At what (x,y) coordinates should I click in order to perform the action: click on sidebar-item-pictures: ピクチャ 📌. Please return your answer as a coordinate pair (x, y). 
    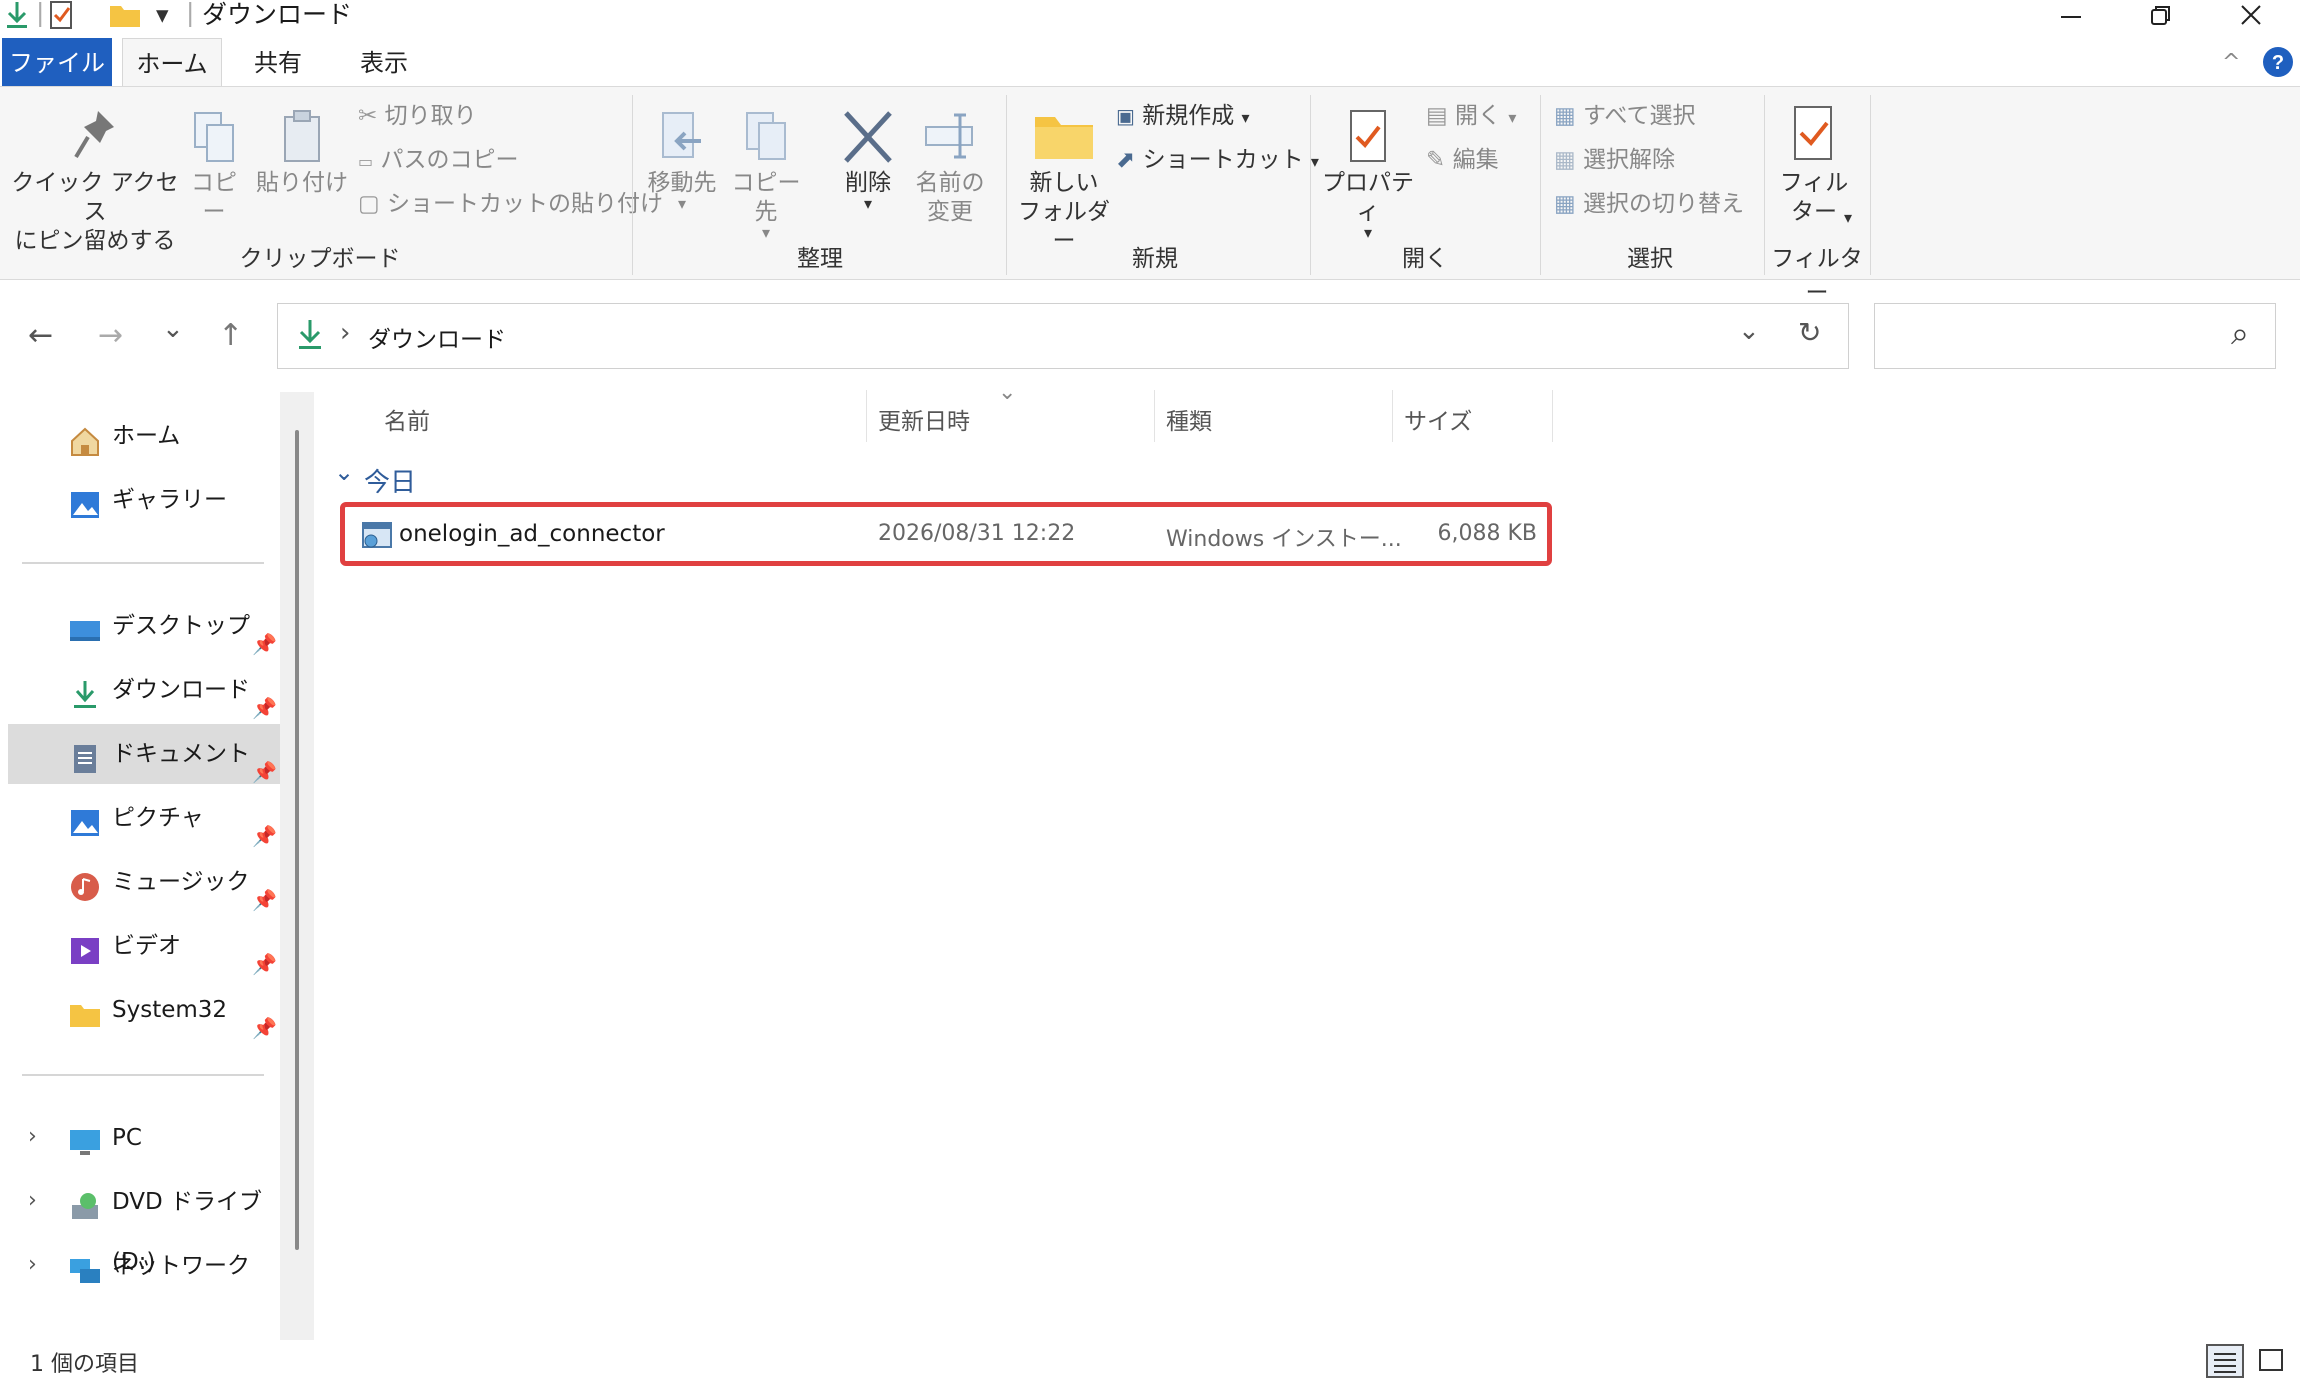
    Looking at the image, I should click on (144, 818).